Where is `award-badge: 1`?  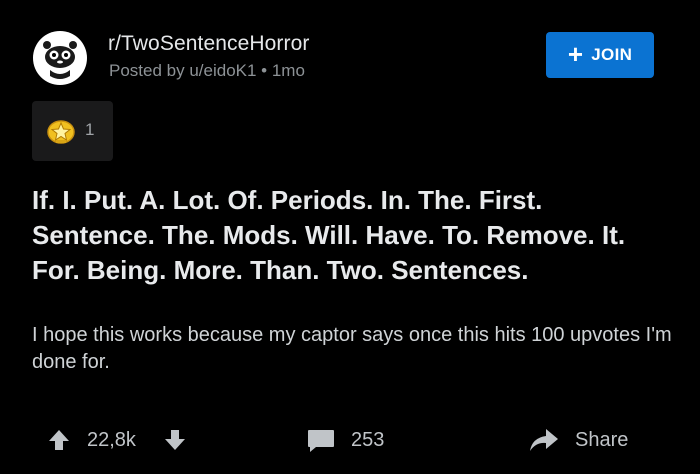 award-badge: 1 is located at coordinates (72, 131).